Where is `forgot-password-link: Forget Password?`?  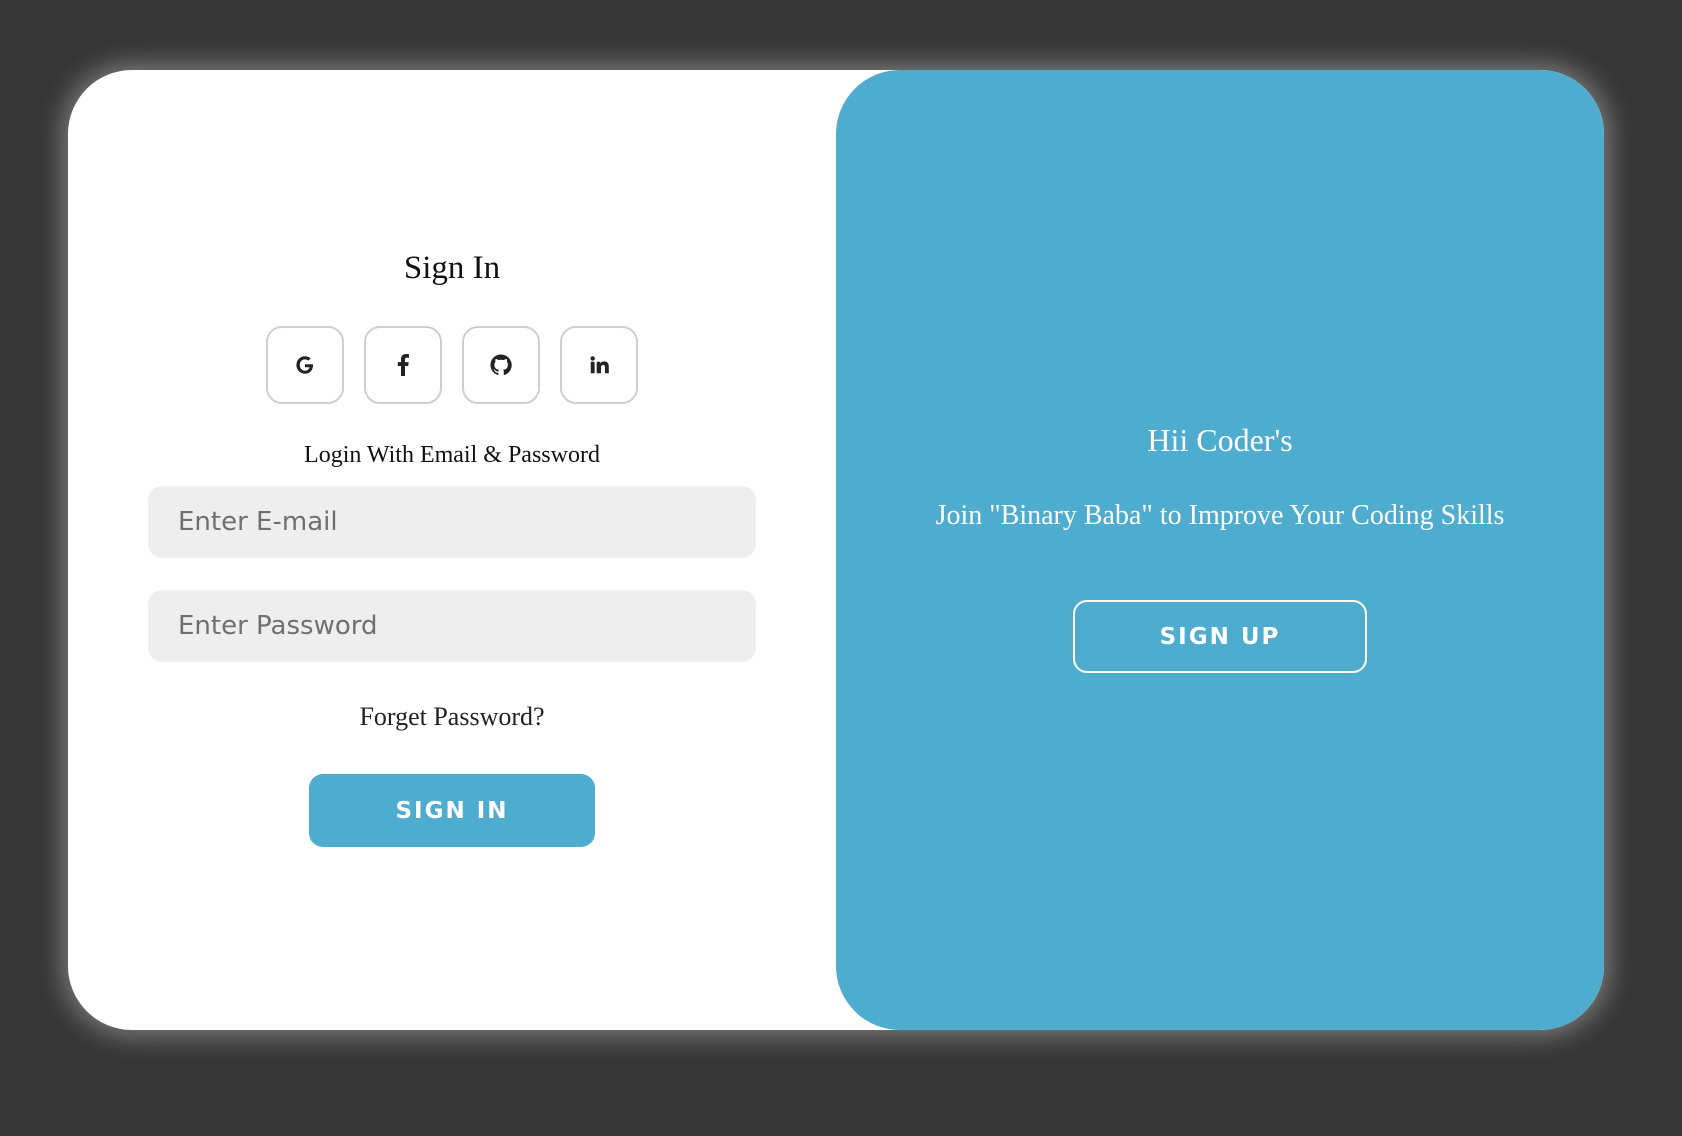 forgot-password-link: Forget Password? is located at coordinates (452, 717).